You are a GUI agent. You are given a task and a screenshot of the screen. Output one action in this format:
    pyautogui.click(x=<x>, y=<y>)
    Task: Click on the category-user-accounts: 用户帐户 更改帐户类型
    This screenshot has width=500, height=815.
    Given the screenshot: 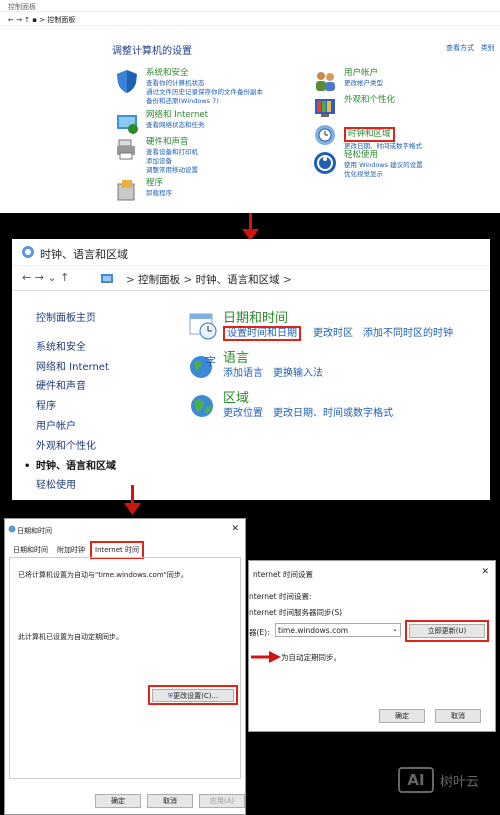 What is the action you would take?
    pyautogui.click(x=347, y=81)
    